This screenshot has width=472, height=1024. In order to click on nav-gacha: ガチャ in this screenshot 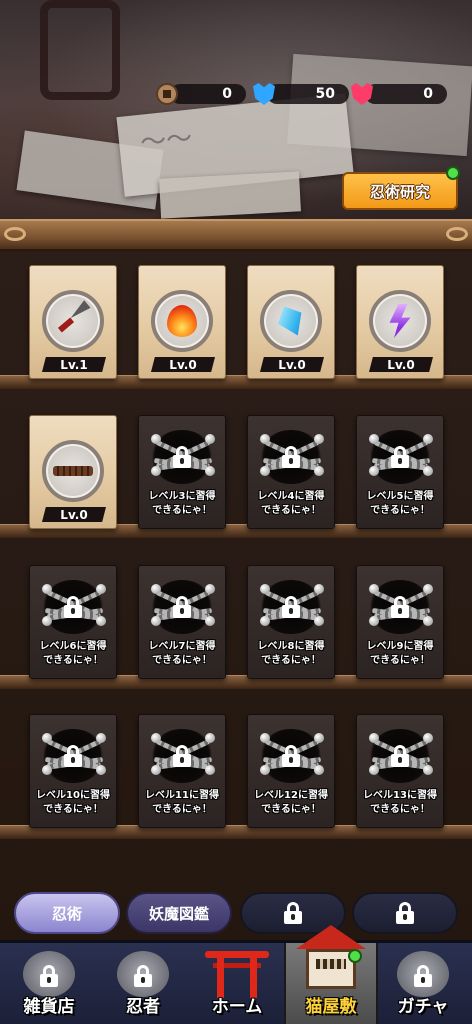, I will do `click(423, 983)`.